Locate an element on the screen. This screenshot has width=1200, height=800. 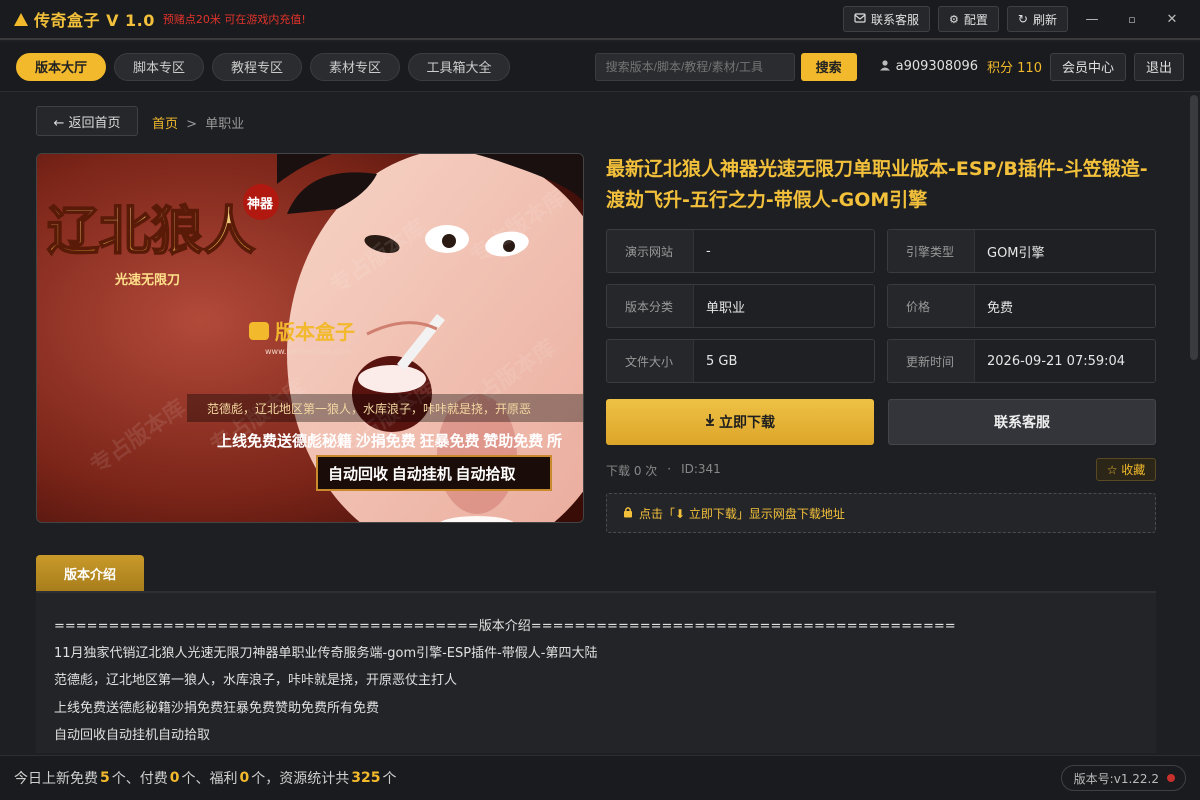
refresh-button: ↻ 刷新 is located at coordinates (1037, 19).